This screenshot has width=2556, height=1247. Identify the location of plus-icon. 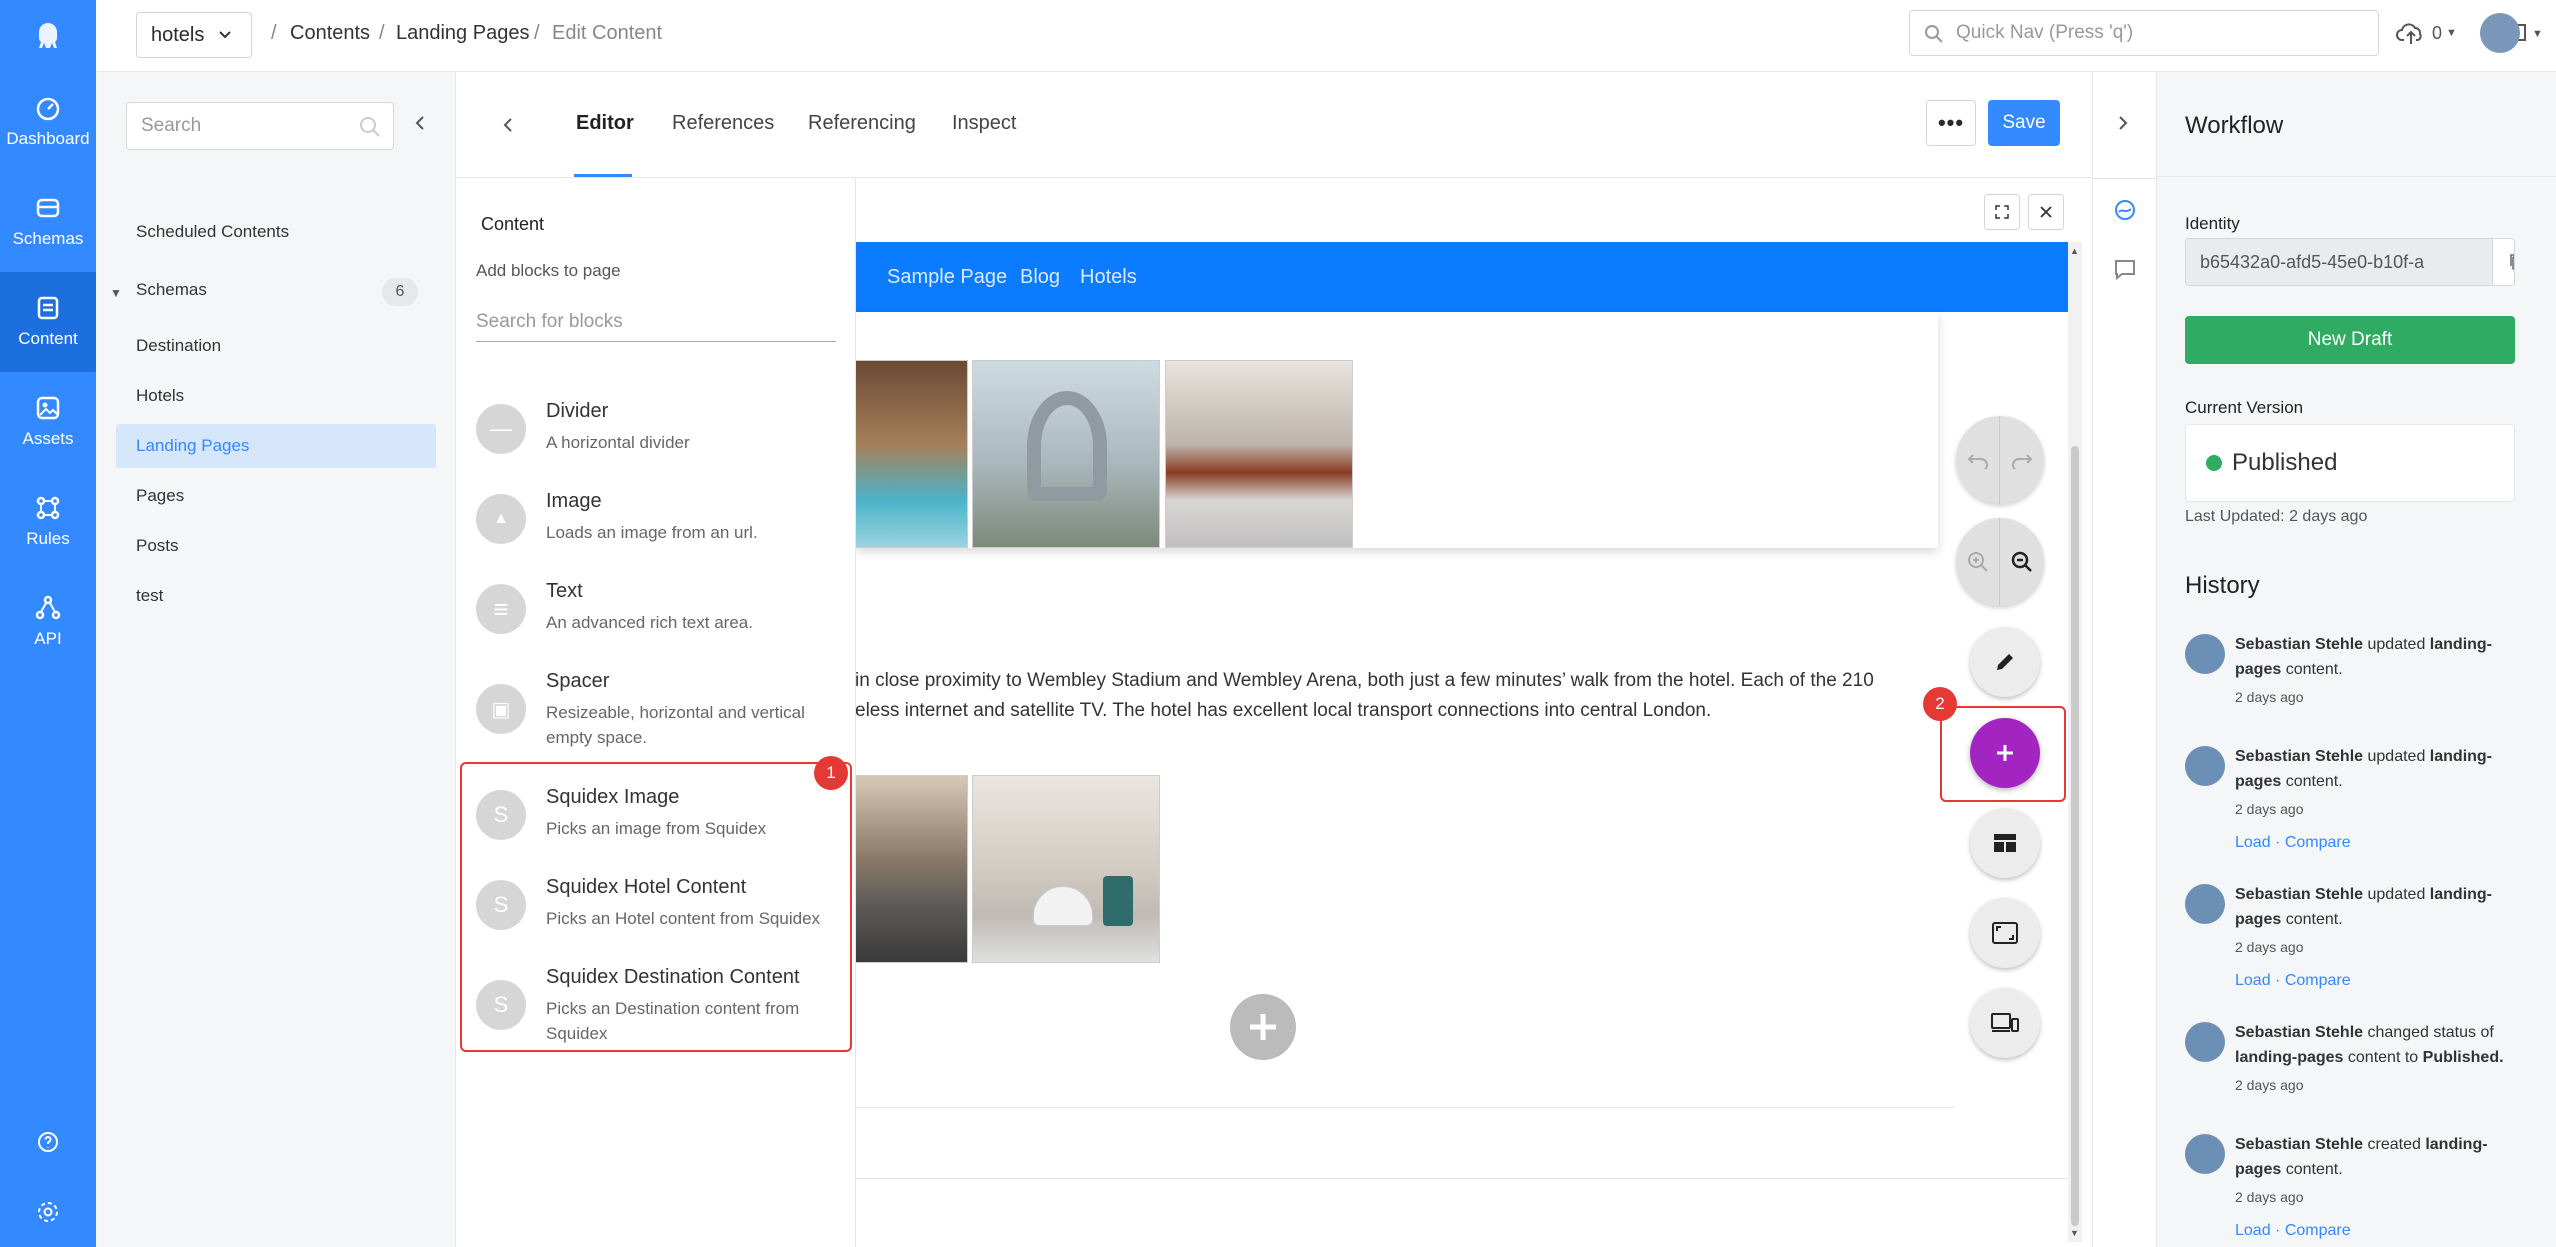
(2005, 753).